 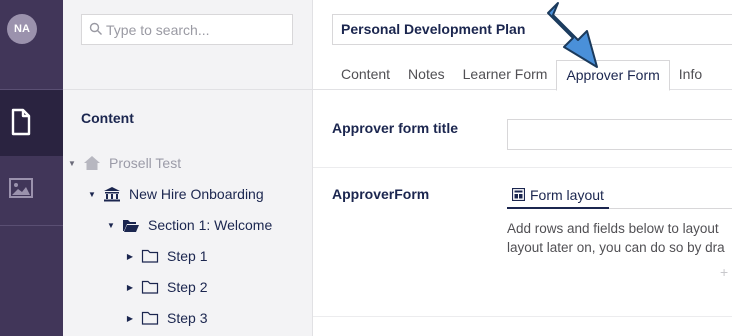 What do you see at coordinates (210, 225) in the screenshot?
I see `tree-node-label: Section 1: Welcome` at bounding box center [210, 225].